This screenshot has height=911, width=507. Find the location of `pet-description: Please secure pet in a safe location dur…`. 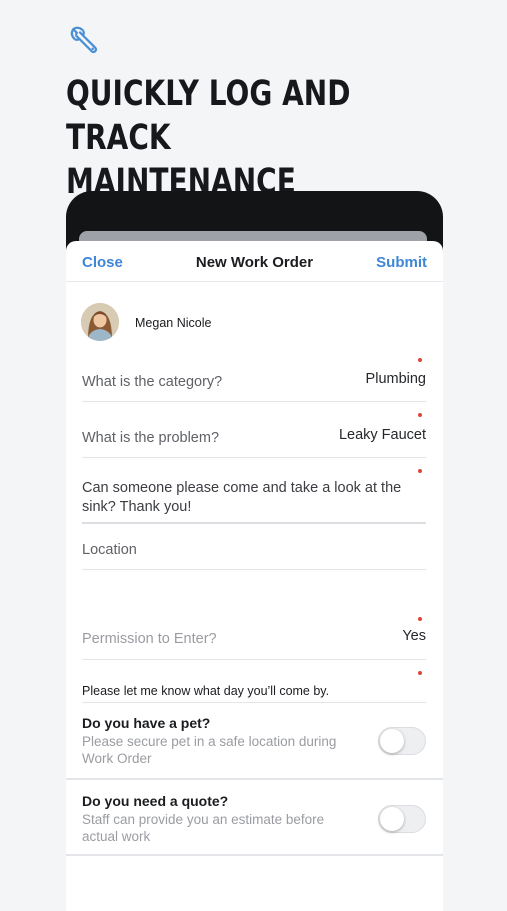

pet-description: Please secure pet in a safe location dur… is located at coordinates (209, 750).